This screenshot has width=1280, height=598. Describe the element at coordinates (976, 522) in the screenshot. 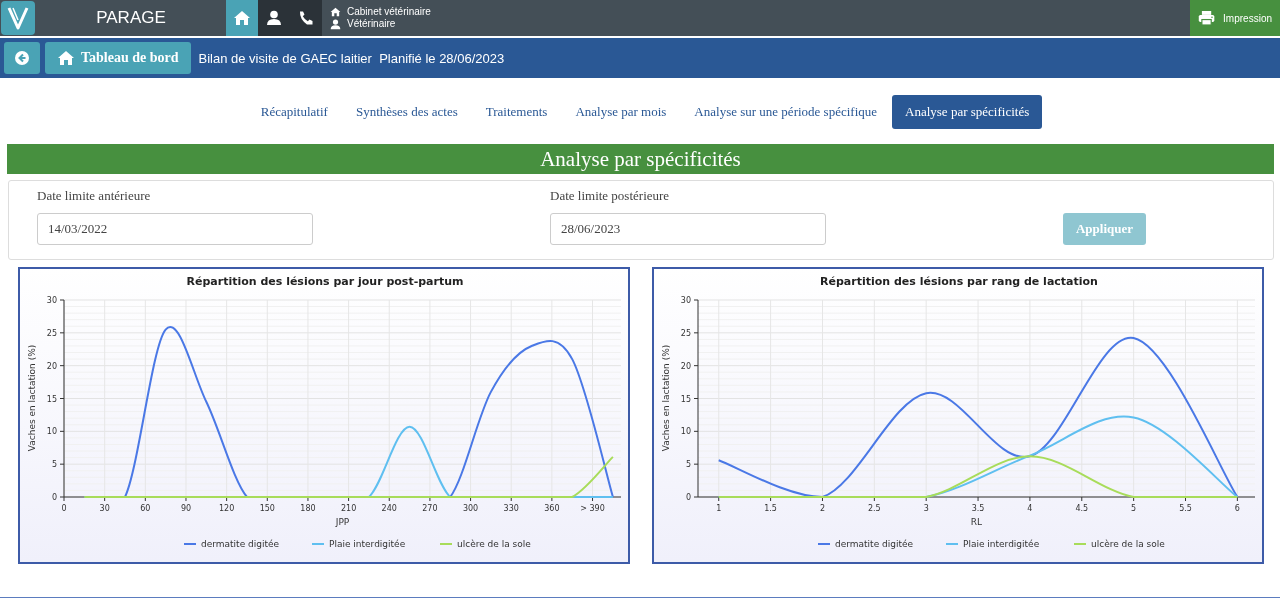

I see `axis-title: RL` at that location.